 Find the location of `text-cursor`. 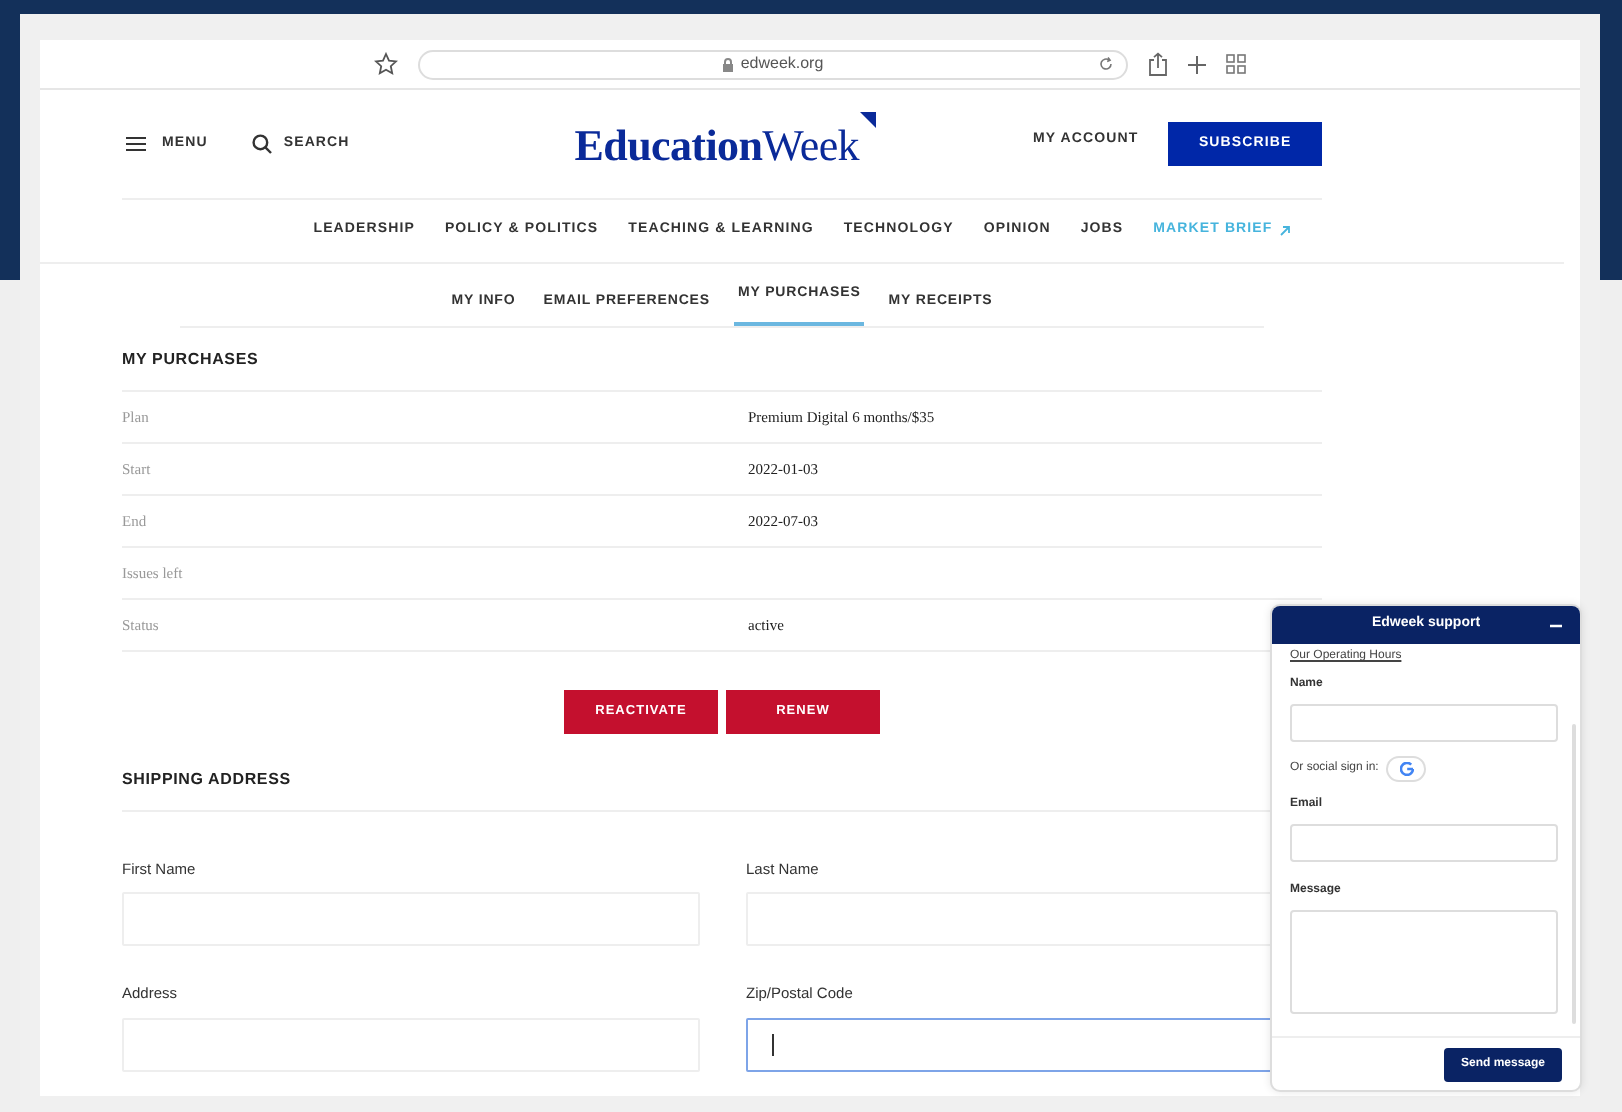

text-cursor is located at coordinates (773, 1044).